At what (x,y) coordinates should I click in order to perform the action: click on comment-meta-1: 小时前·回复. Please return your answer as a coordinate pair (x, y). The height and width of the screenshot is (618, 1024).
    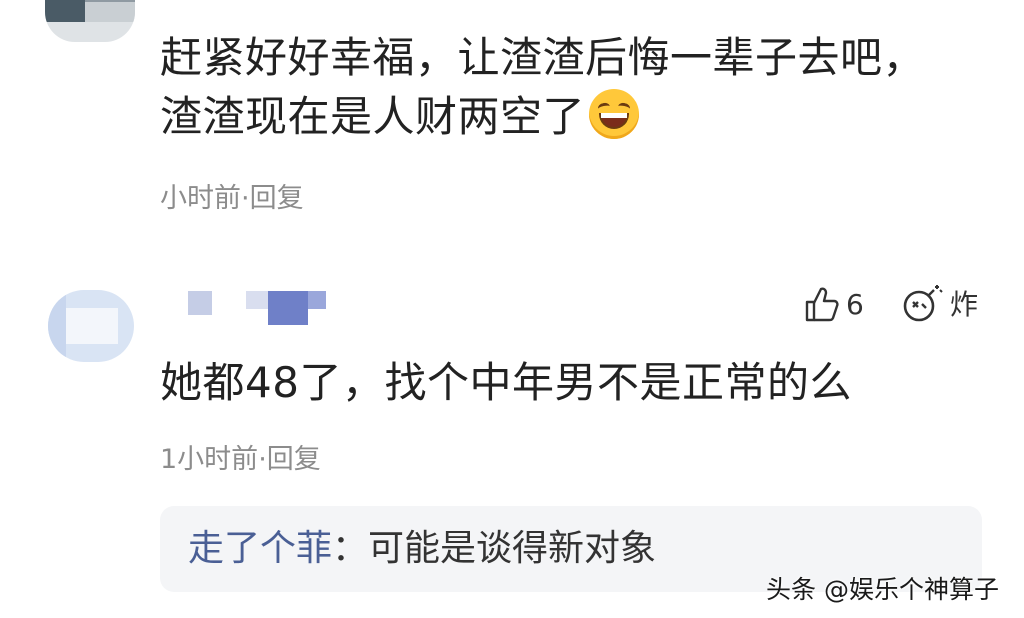
    Looking at the image, I should click on (232, 195).